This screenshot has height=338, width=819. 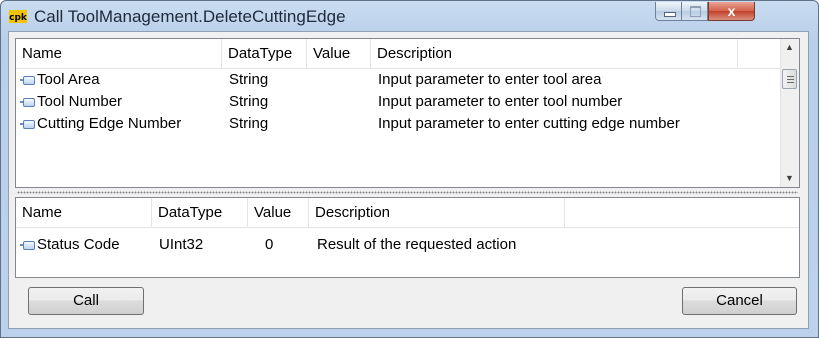 I want to click on minimize-button, so click(x=668, y=11).